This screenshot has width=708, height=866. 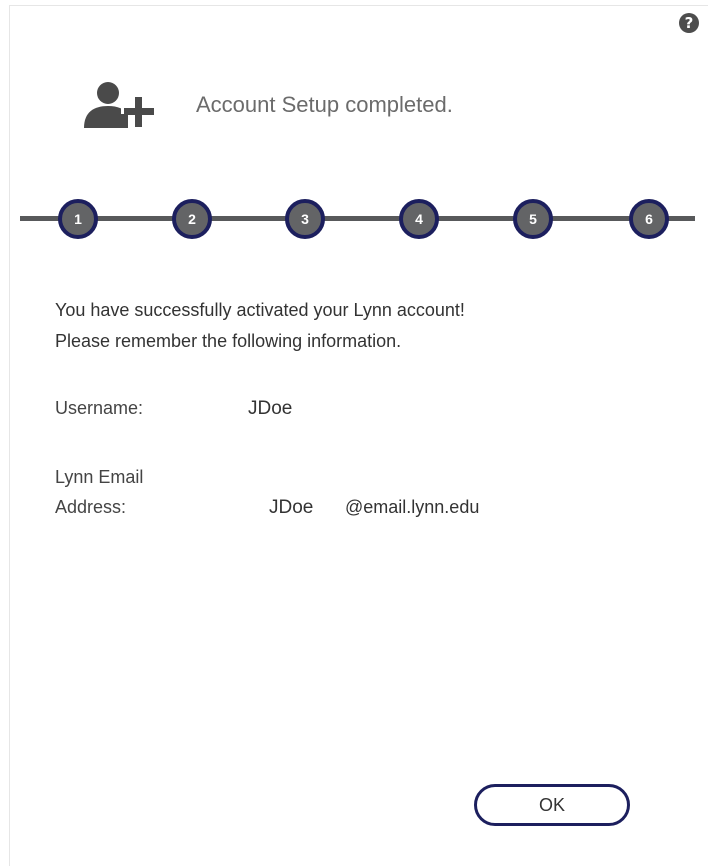 What do you see at coordinates (533, 219) in the screenshot?
I see `step-5: 5` at bounding box center [533, 219].